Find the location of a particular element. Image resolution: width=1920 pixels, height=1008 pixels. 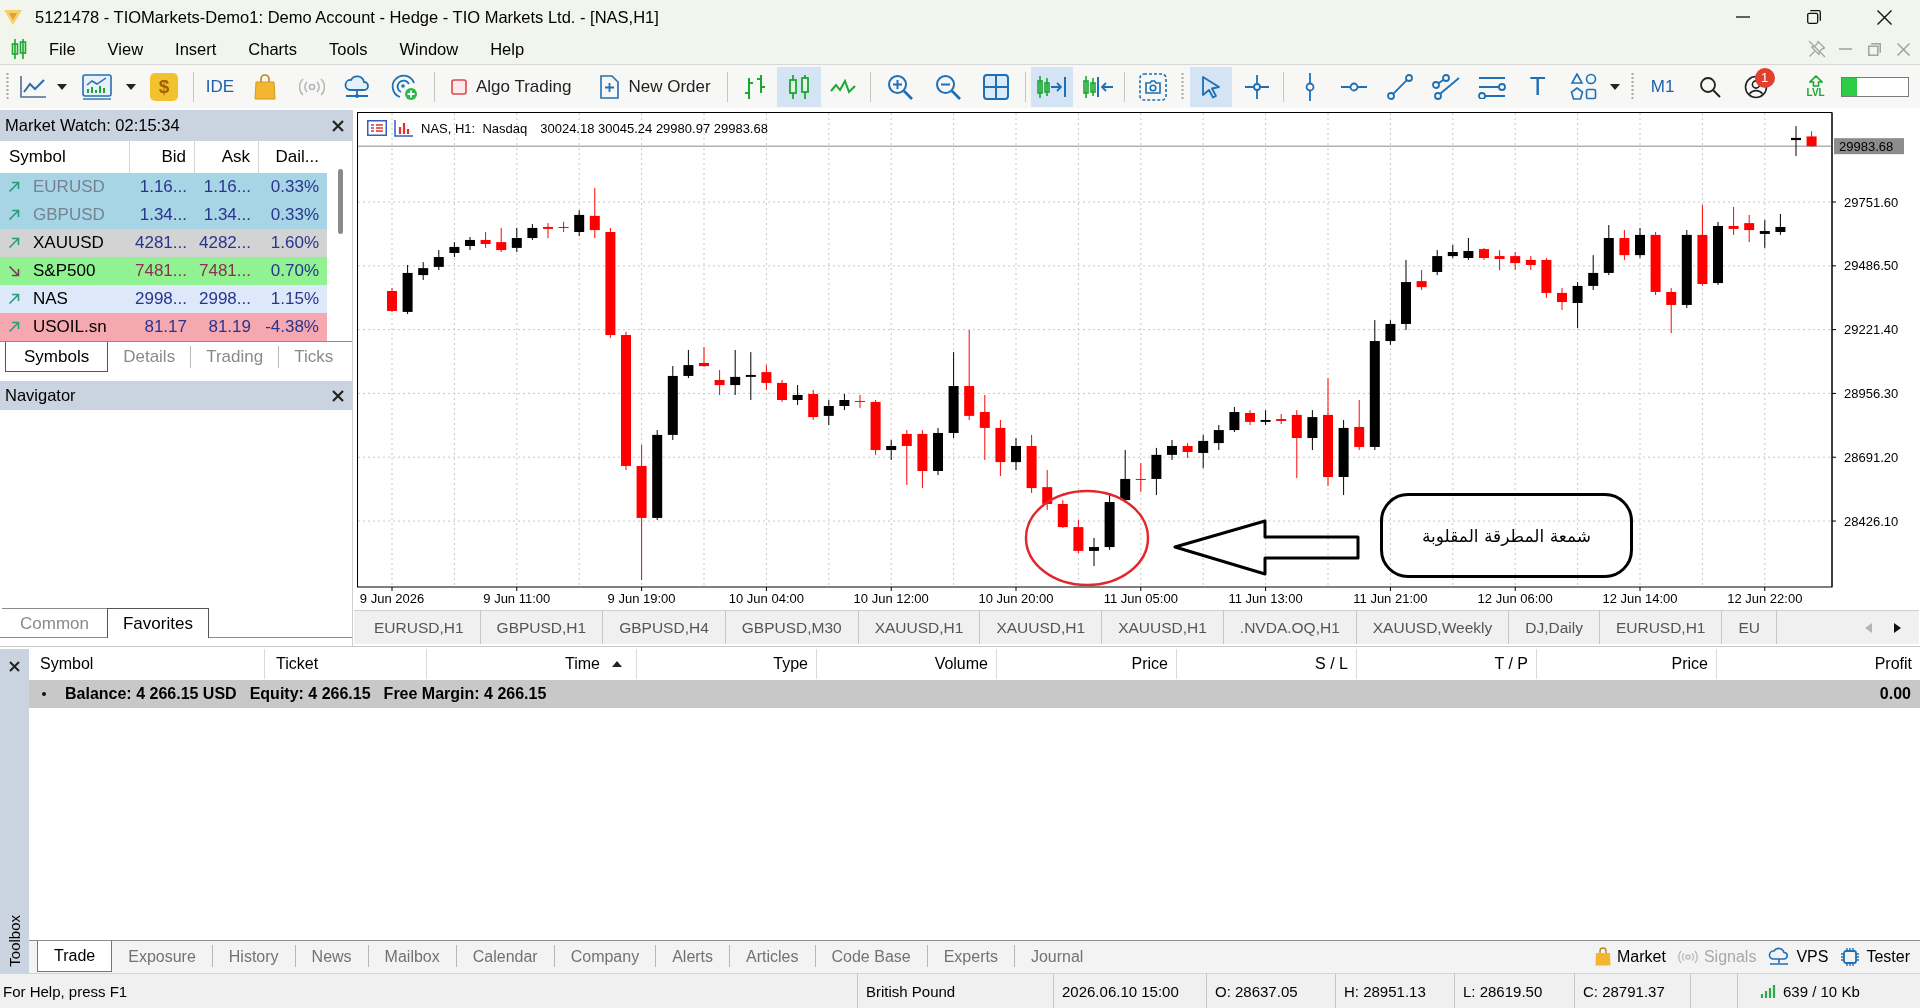

panel-tab: Ticks is located at coordinates (314, 357).